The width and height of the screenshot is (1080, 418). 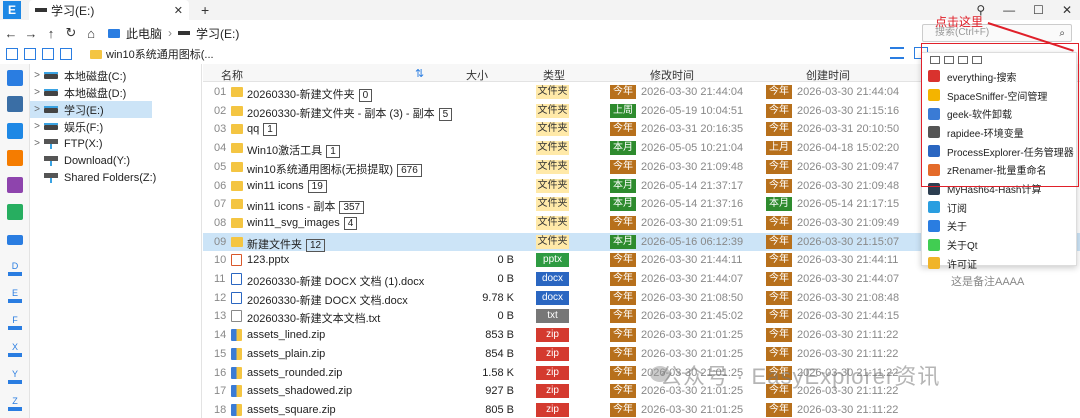 I want to click on dock-drive-letter: Y, so click(x=14, y=374).